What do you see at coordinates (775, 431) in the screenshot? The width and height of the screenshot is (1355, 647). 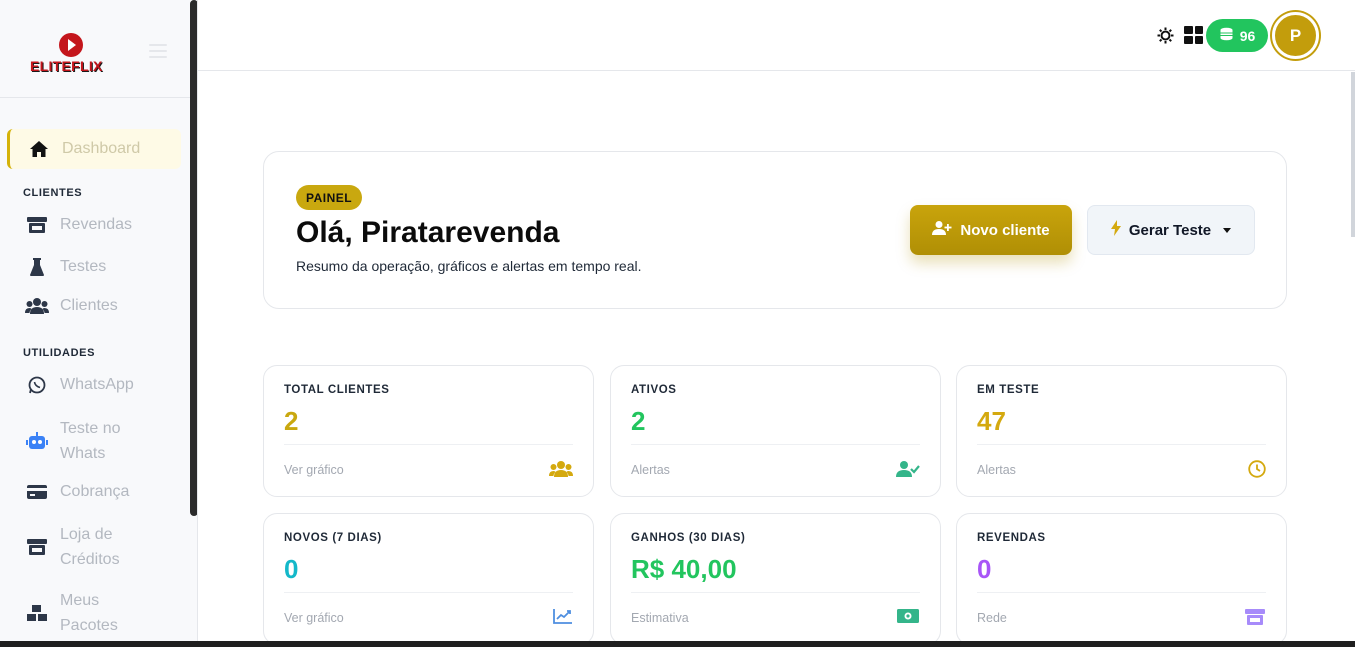 I see `stat-card-ativos: ATIVOS 2 Alertas` at bounding box center [775, 431].